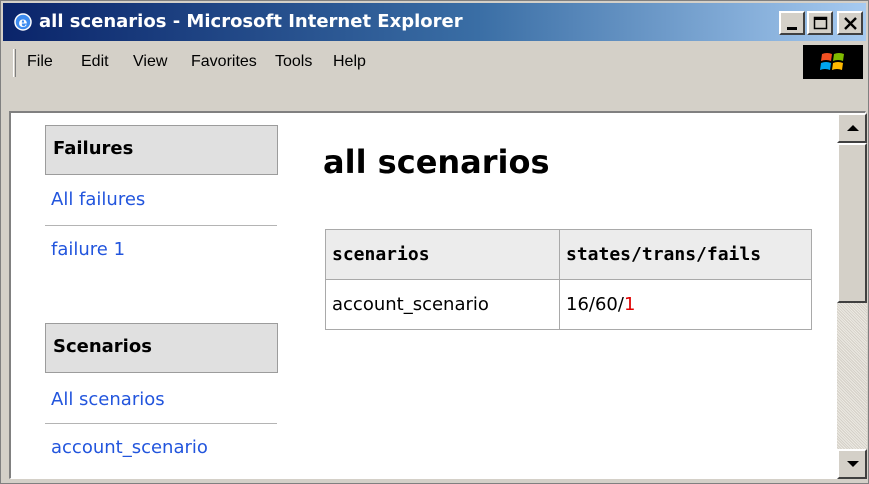 The image size is (869, 484). Describe the element at coordinates (442, 254) in the screenshot. I see `column-header-scenarios: scenarios` at that location.